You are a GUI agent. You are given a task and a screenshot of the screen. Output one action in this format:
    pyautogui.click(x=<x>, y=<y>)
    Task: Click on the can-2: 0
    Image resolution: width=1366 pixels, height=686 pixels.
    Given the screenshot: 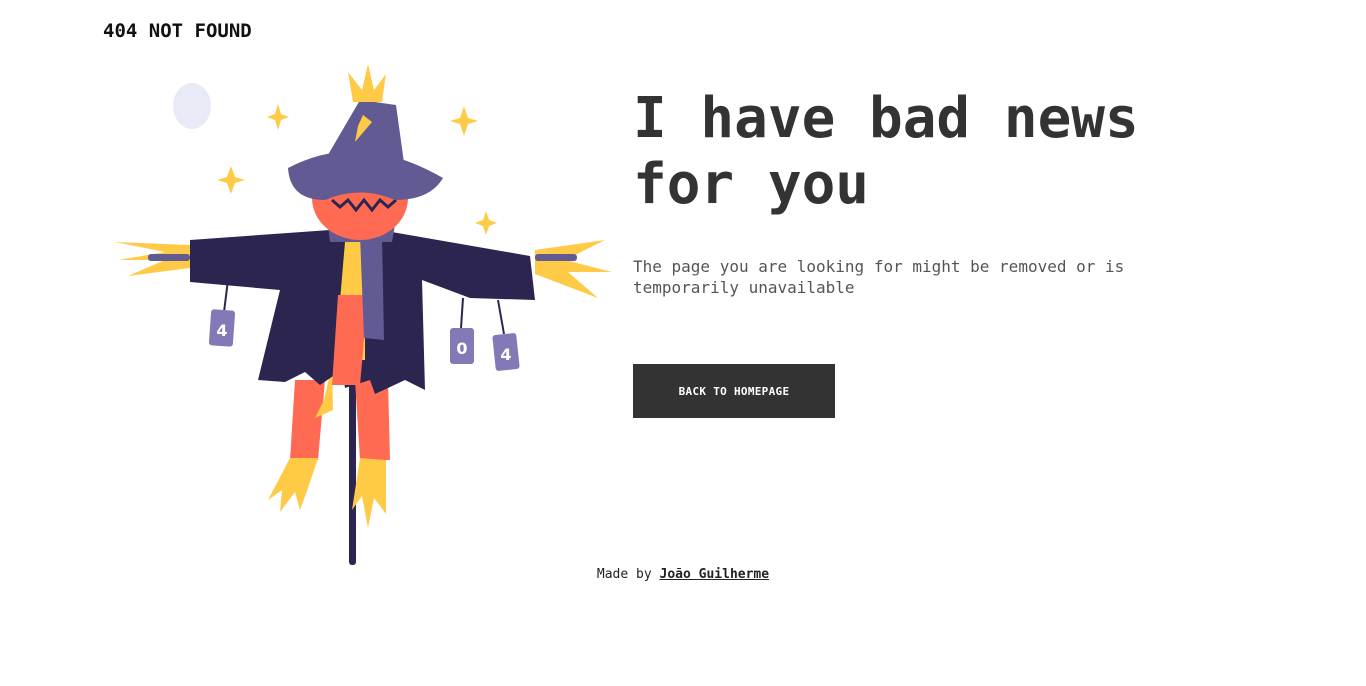 What is the action you would take?
    pyautogui.click(x=462, y=346)
    